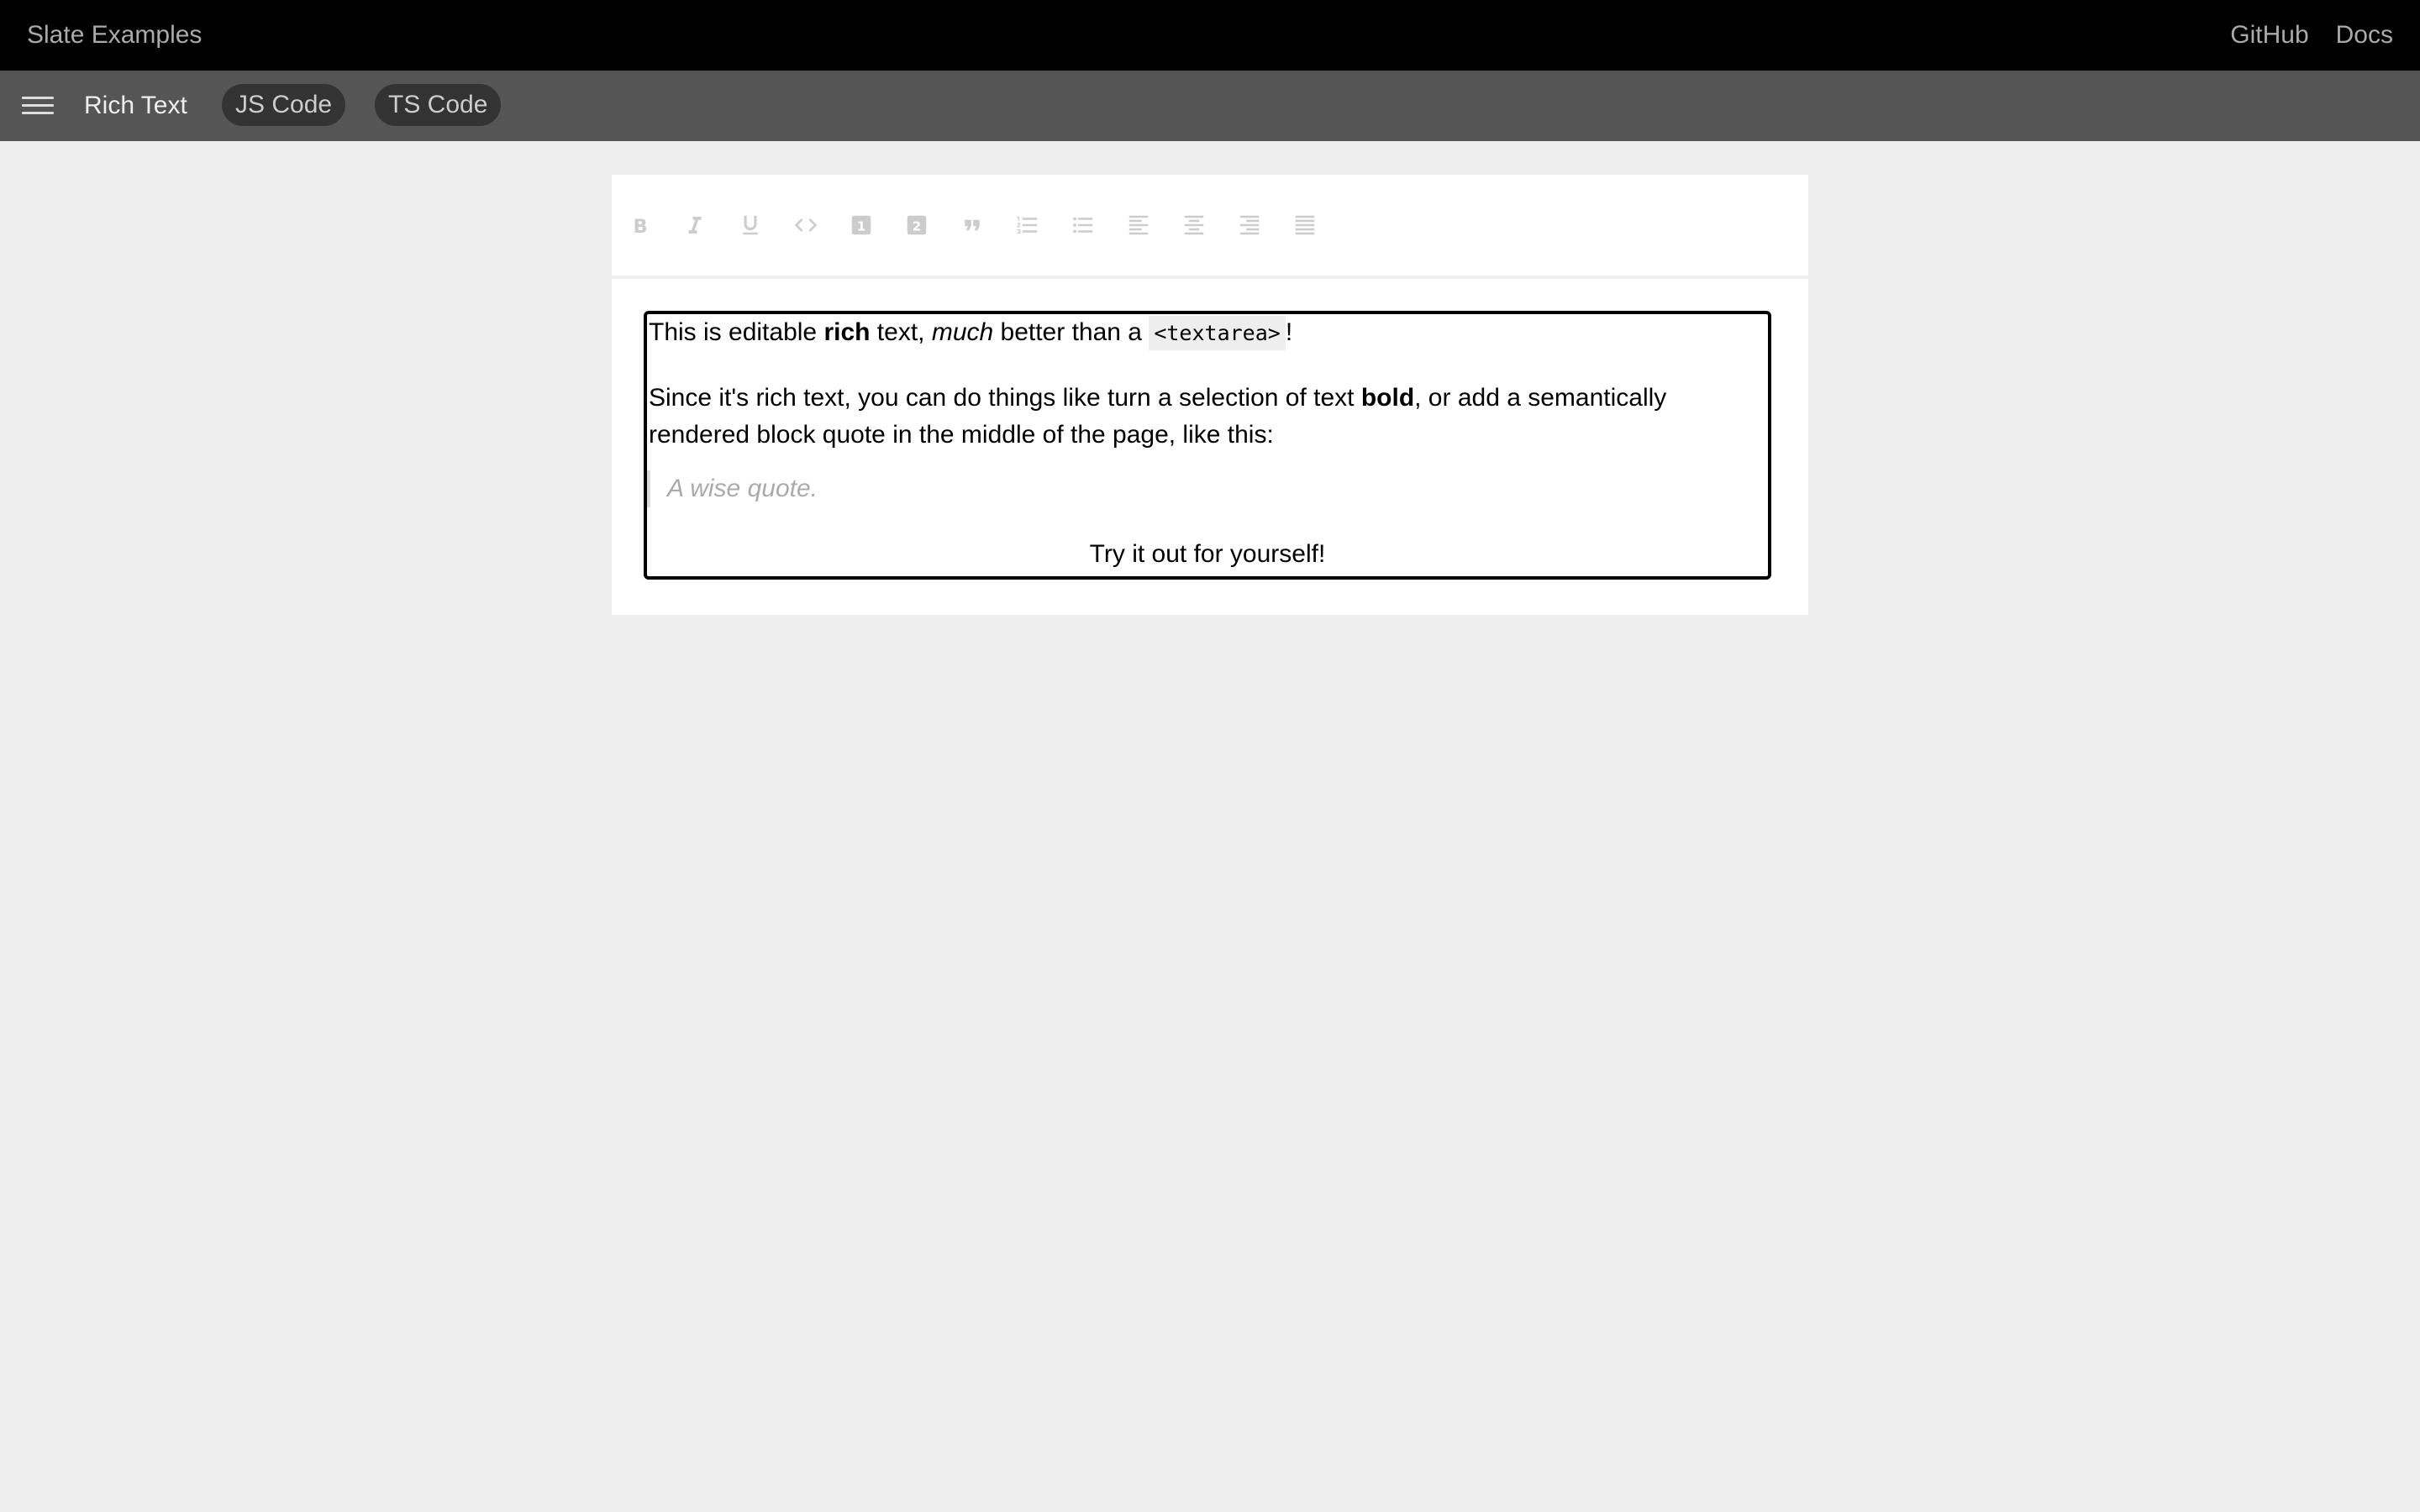  What do you see at coordinates (1387, 398) in the screenshot?
I see `bold-text: bold` at bounding box center [1387, 398].